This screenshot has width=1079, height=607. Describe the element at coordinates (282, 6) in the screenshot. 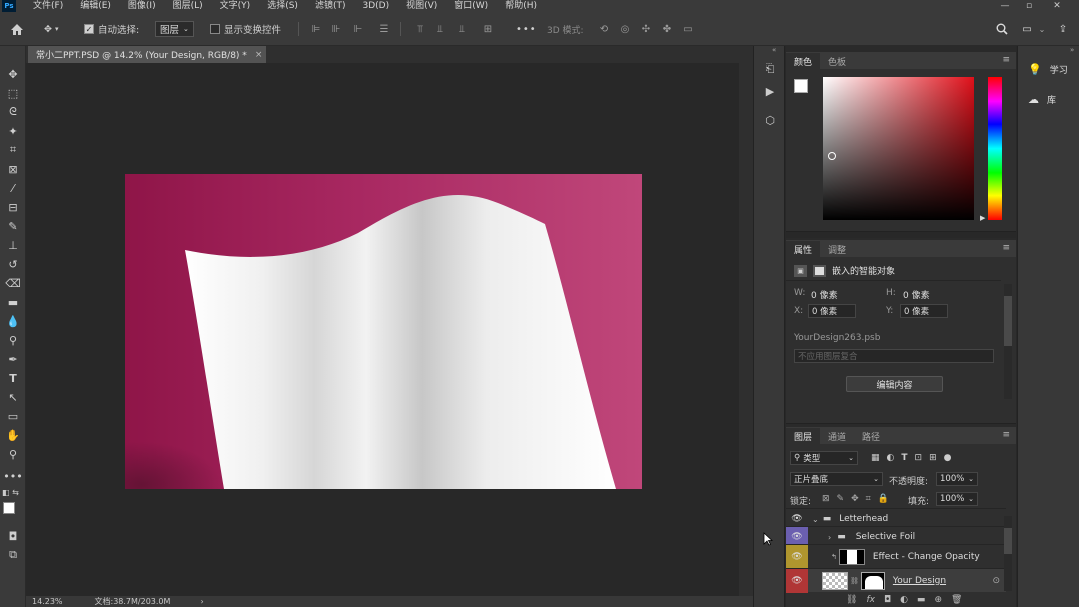

I see `menu-select: 选择(S)` at that location.